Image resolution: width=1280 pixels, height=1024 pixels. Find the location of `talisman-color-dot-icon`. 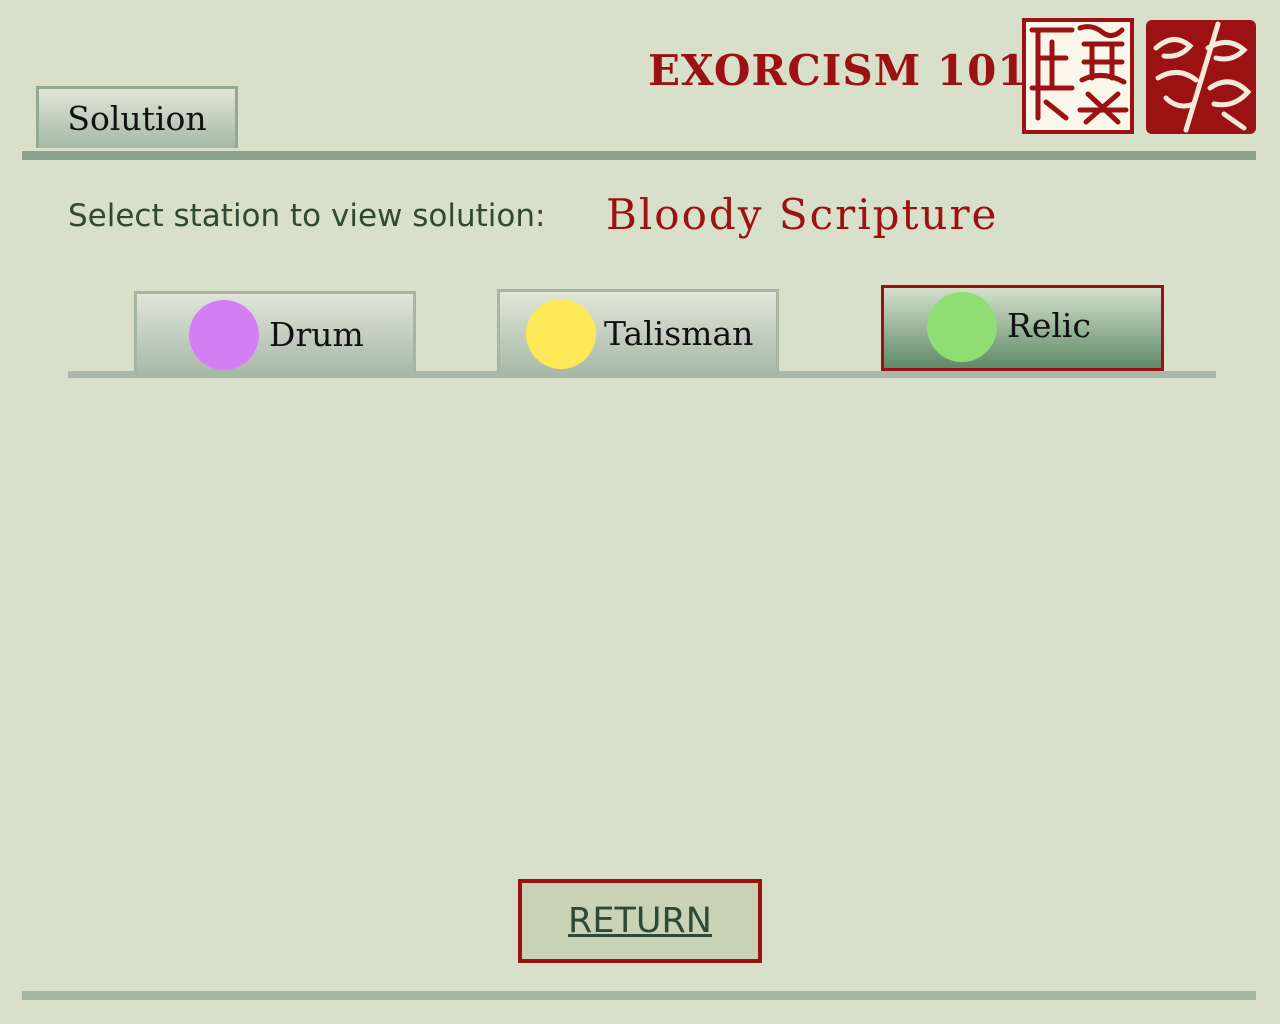

talisman-color-dot-icon is located at coordinates (561, 333).